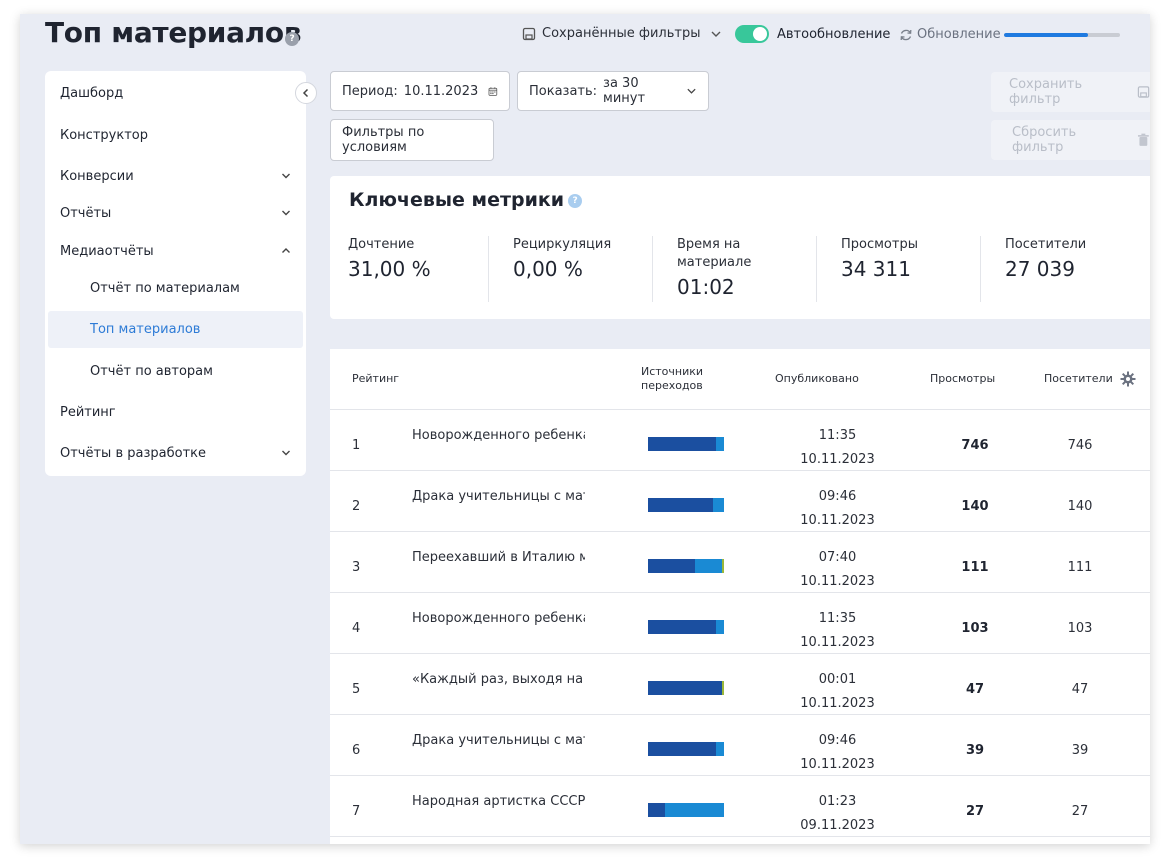 The image size is (1166, 857). Describe the element at coordinates (752, 34) in the screenshot. I see `auto-update-toggle` at that location.